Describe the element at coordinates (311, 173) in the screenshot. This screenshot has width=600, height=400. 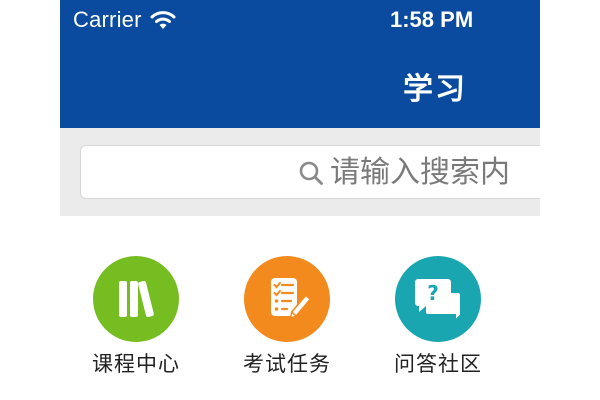
I see `search-icon` at that location.